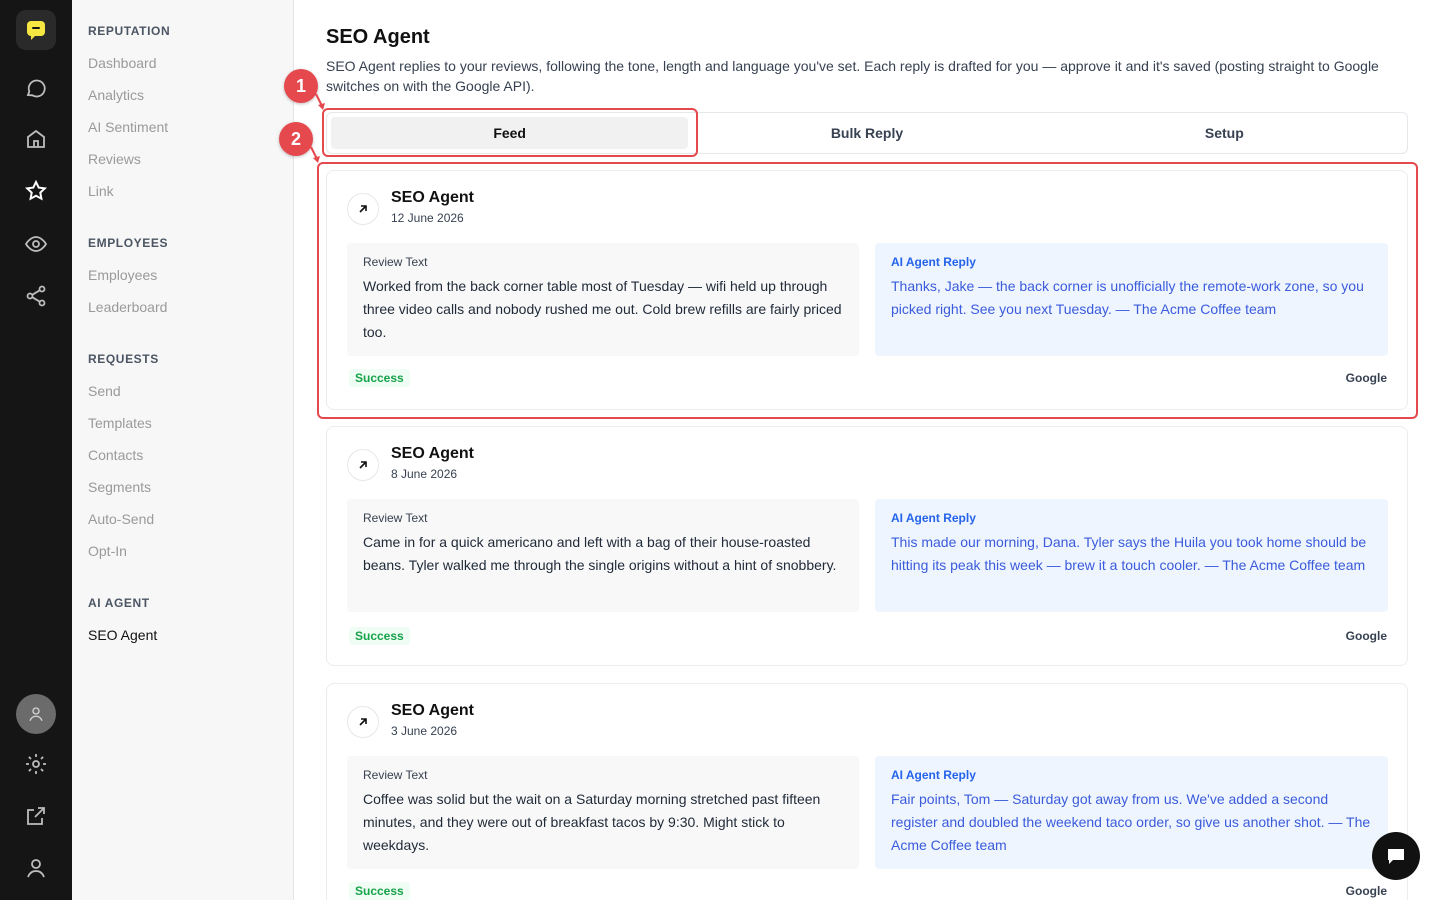  Describe the element at coordinates (123, 359) in the screenshot. I see `sidebar-section-title: REQUESTS` at that location.